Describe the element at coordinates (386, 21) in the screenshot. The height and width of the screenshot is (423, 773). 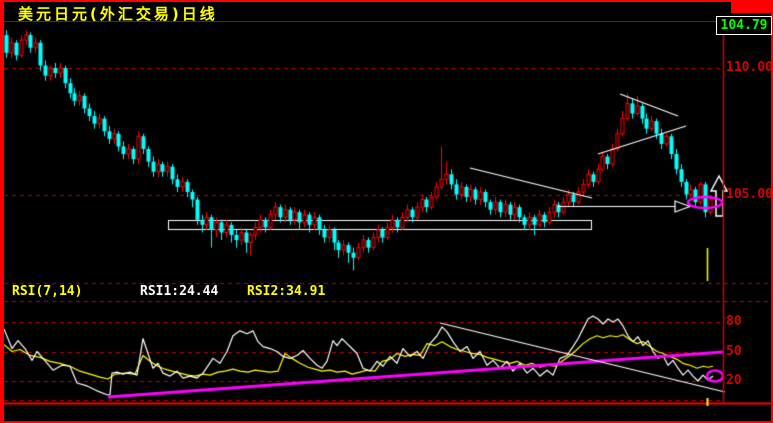
I see `title-separator` at that location.